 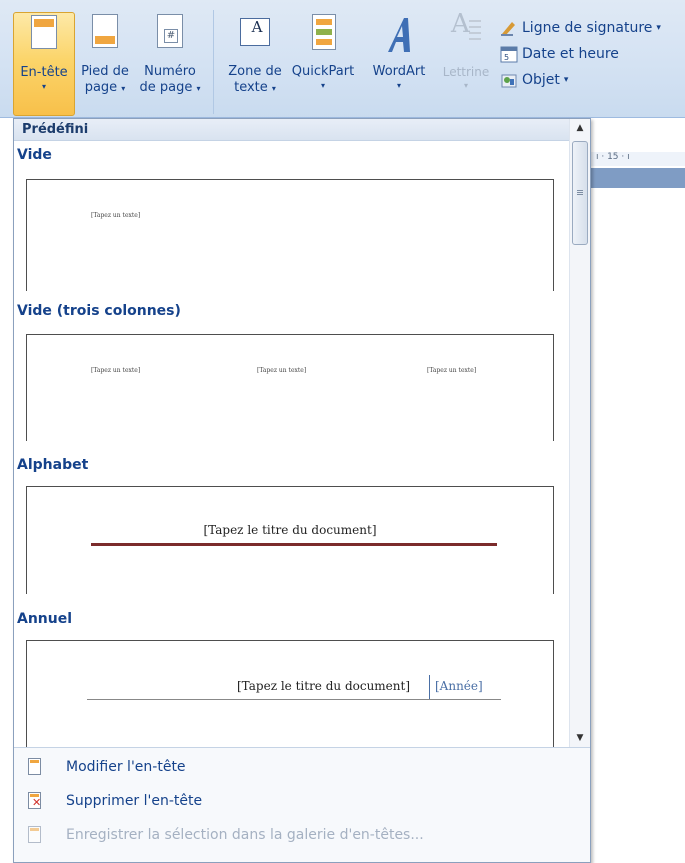 I want to click on edit-header-menu-item: Modifier l'en-tête, so click(x=302, y=767).